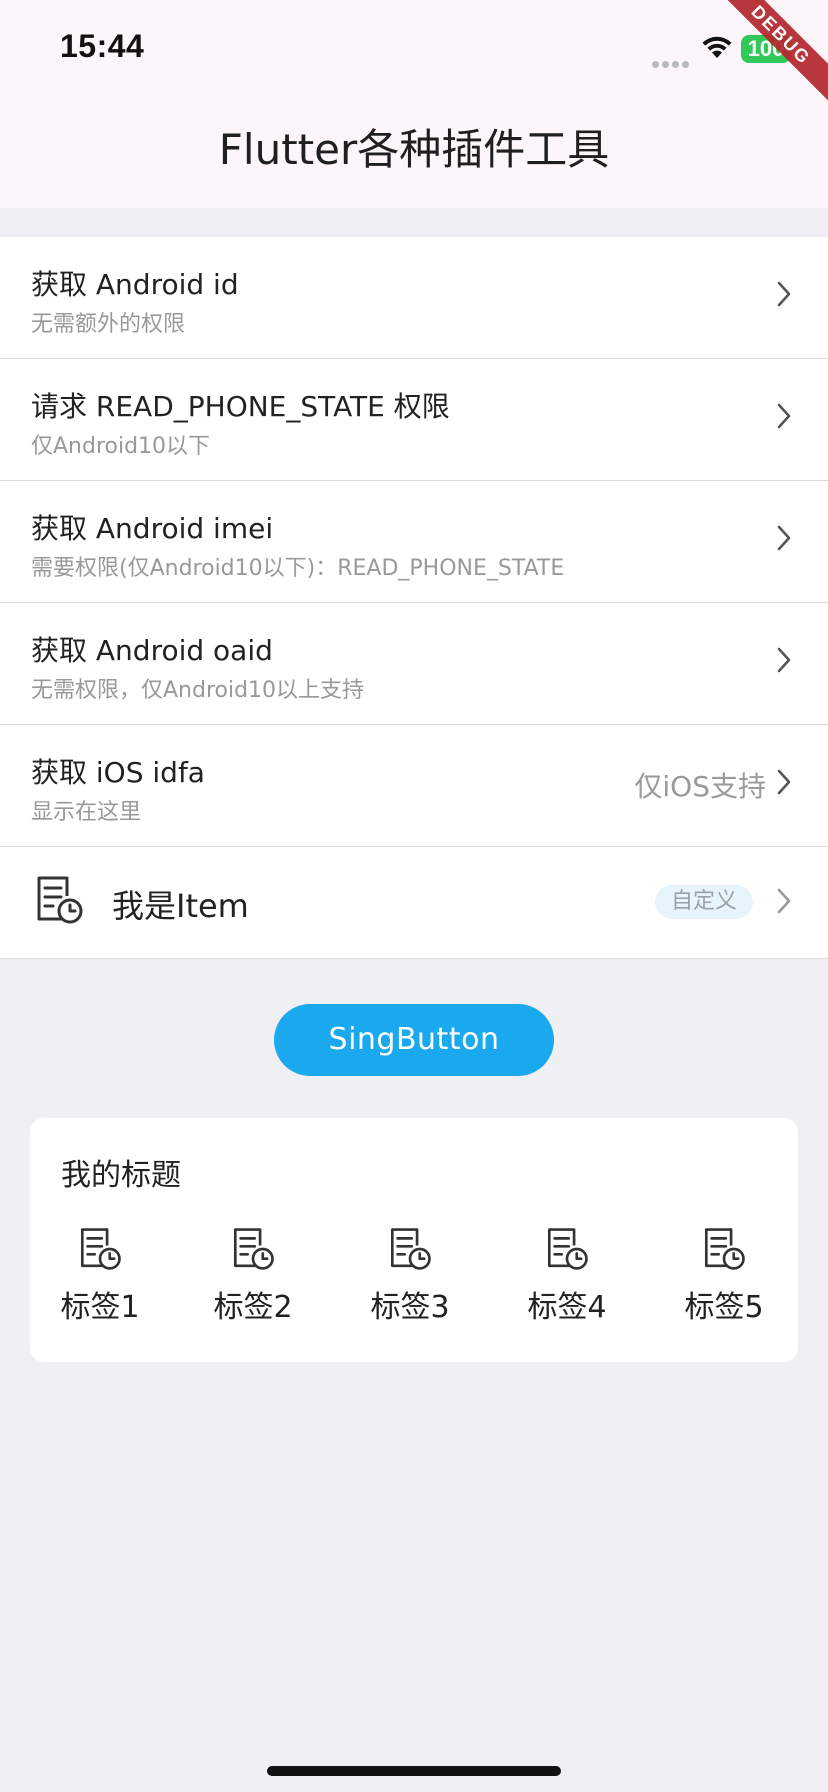 The width and height of the screenshot is (828, 1792). What do you see at coordinates (700, 786) in the screenshot?
I see `list-item-value: 仅iOS支持` at bounding box center [700, 786].